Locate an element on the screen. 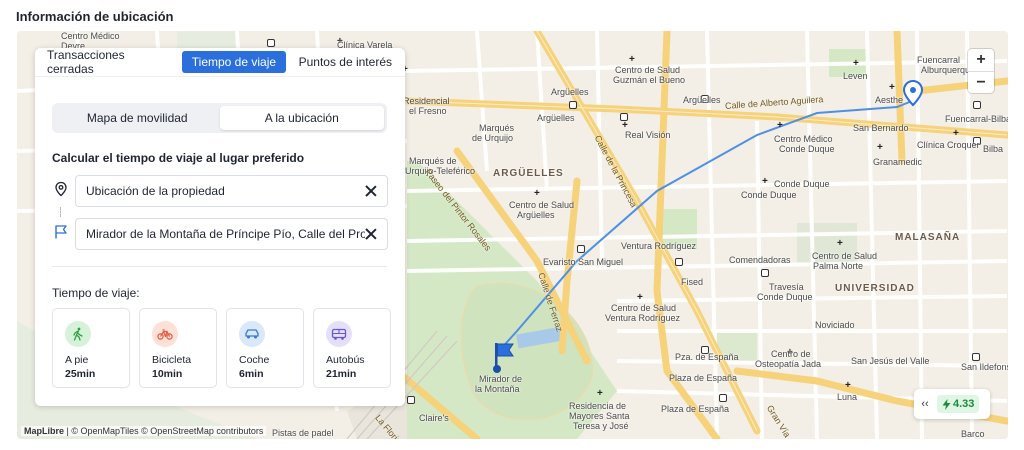 This screenshot has height=450, width=1024. mode-name: Autobús is located at coordinates (345, 360).